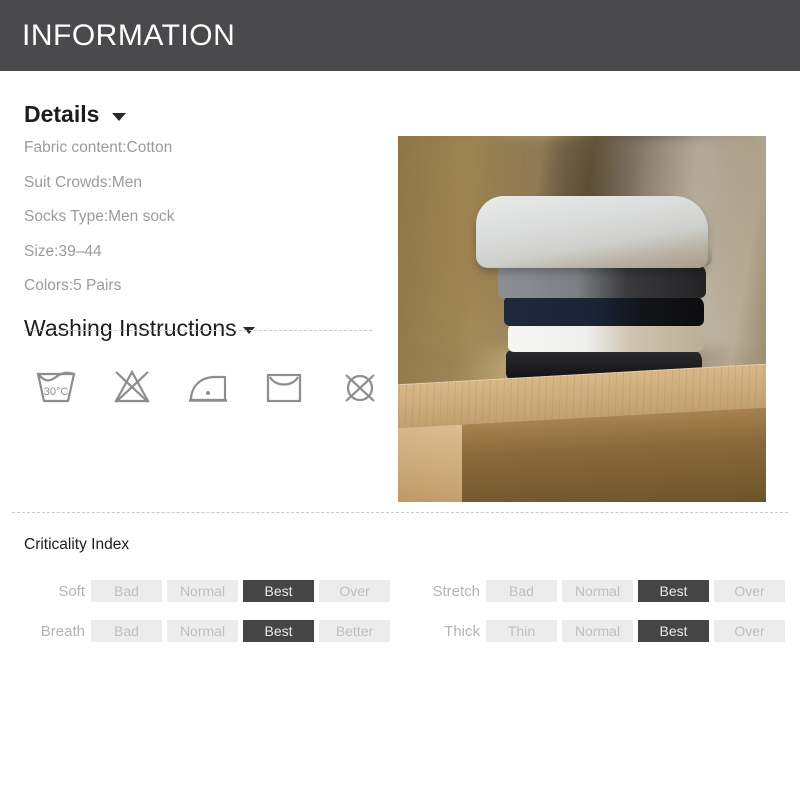 This screenshot has width=800, height=800. Describe the element at coordinates (130, 327) in the screenshot. I see `washing-title: Washing Instructions` at that location.